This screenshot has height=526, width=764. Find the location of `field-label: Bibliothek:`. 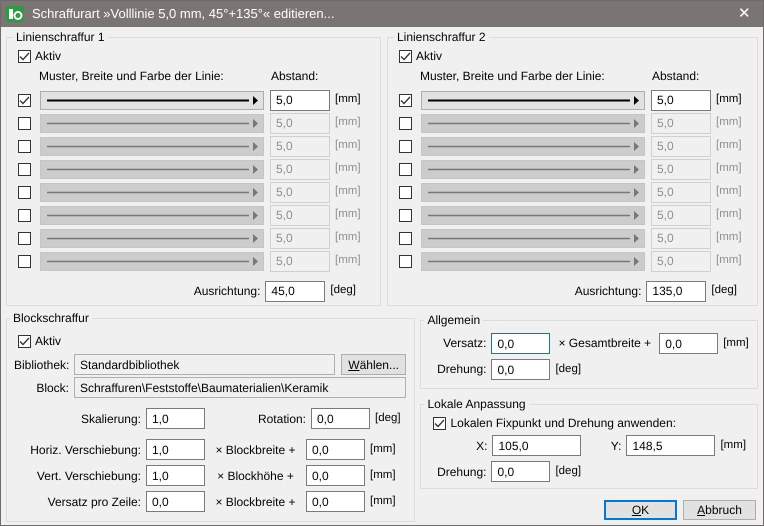

field-label: Bibliothek: is located at coordinates (41, 365).